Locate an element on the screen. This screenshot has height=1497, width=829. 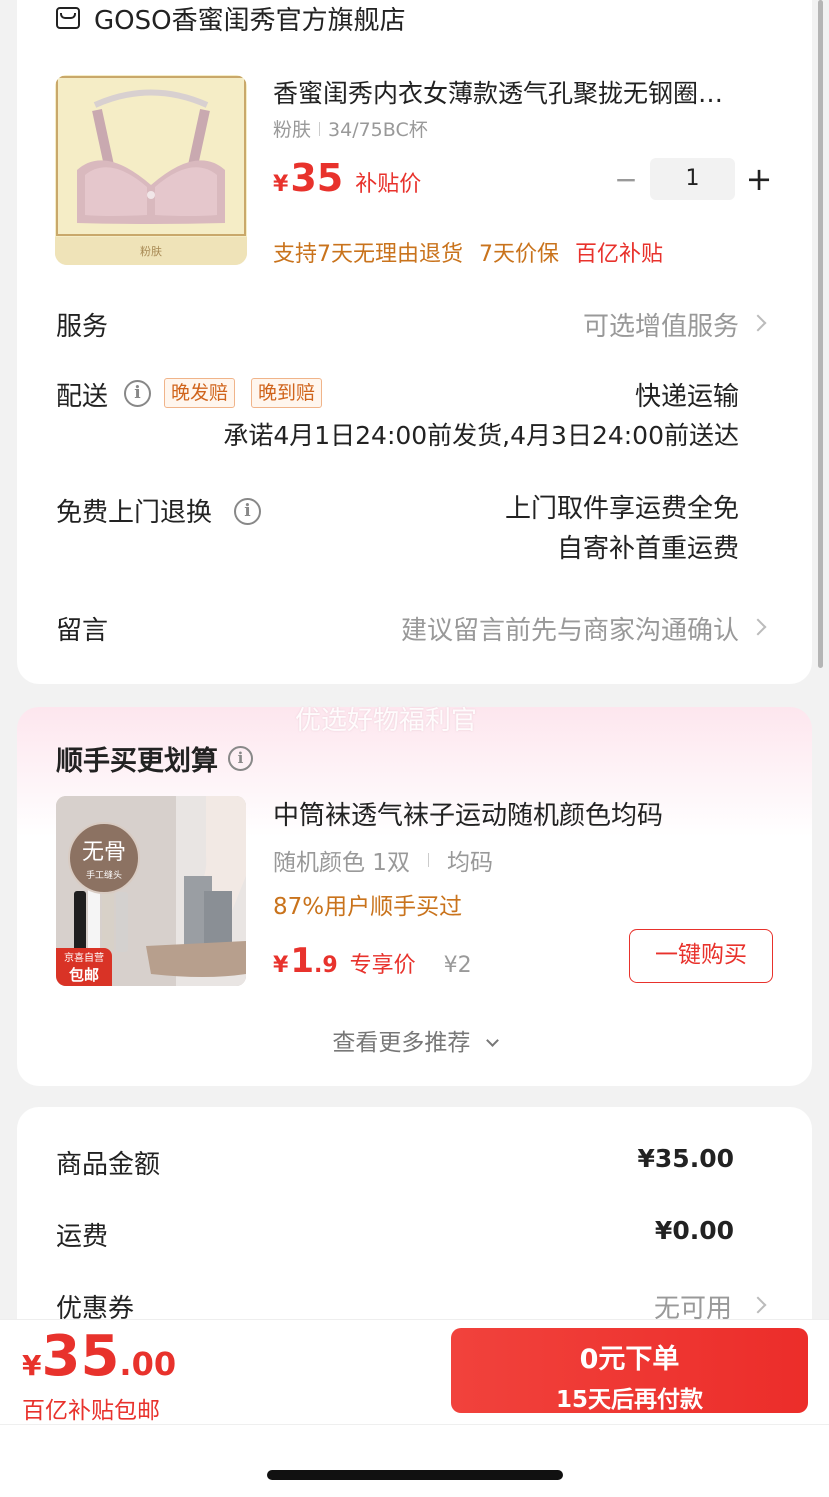
subsidy-tag: 百亿补贴 is located at coordinates (619, 254).